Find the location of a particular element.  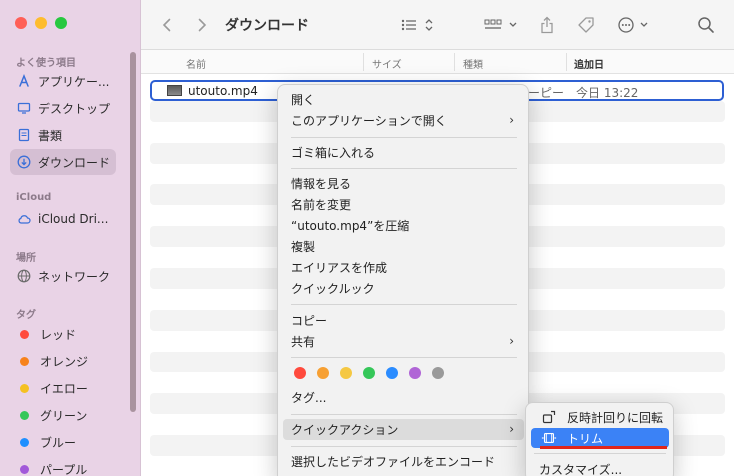

sidebar-tag-blue: ブルー is located at coordinates (63, 442).